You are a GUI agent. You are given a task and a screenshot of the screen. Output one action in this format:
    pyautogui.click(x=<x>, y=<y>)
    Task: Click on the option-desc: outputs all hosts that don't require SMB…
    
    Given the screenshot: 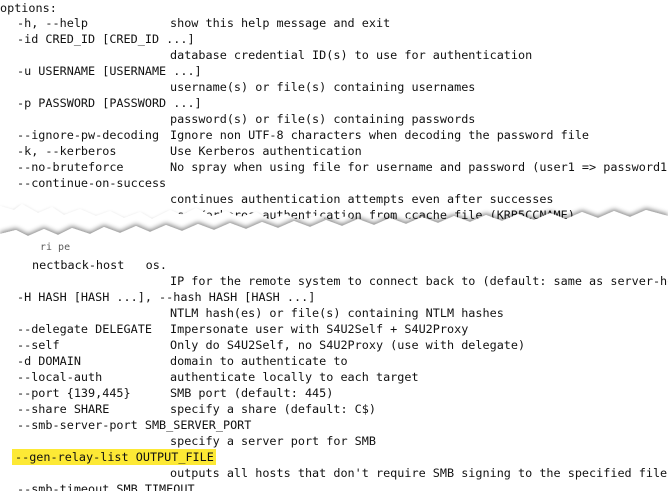 What is the action you would take?
    pyautogui.click(x=419, y=473)
    